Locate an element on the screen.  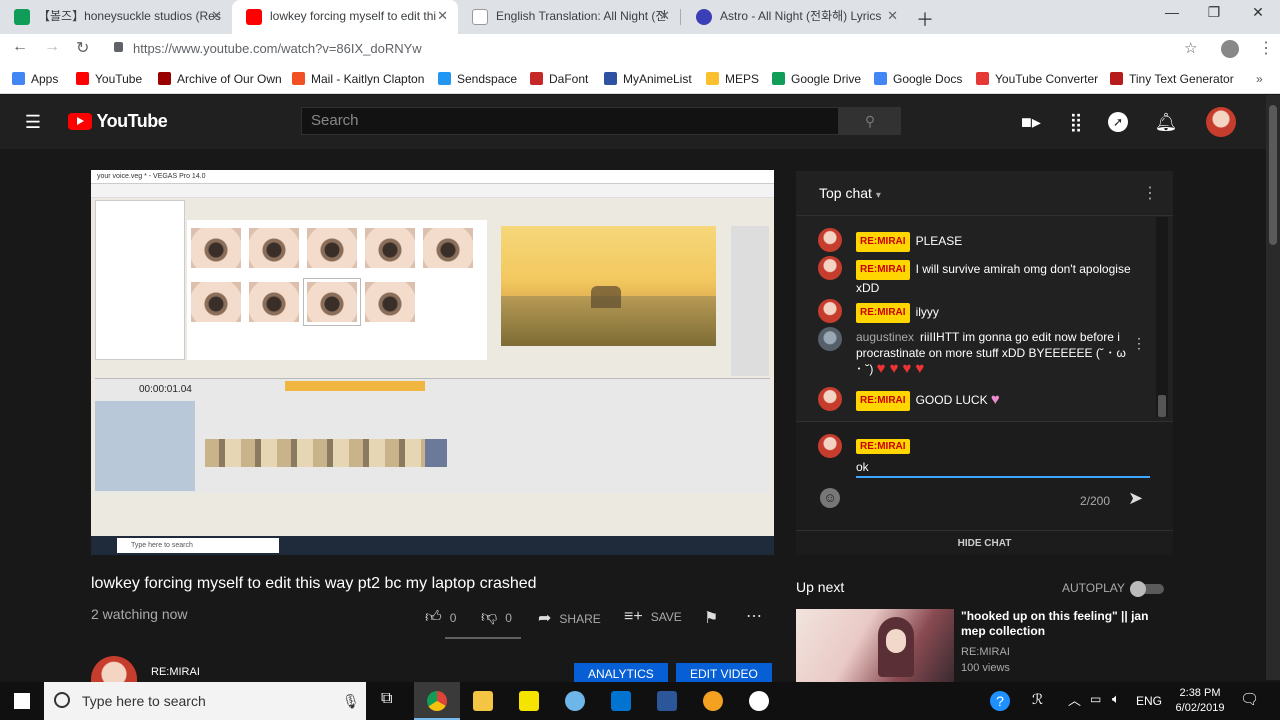
hamburger-menu-icon: ☰ is located at coordinates (33, 122).